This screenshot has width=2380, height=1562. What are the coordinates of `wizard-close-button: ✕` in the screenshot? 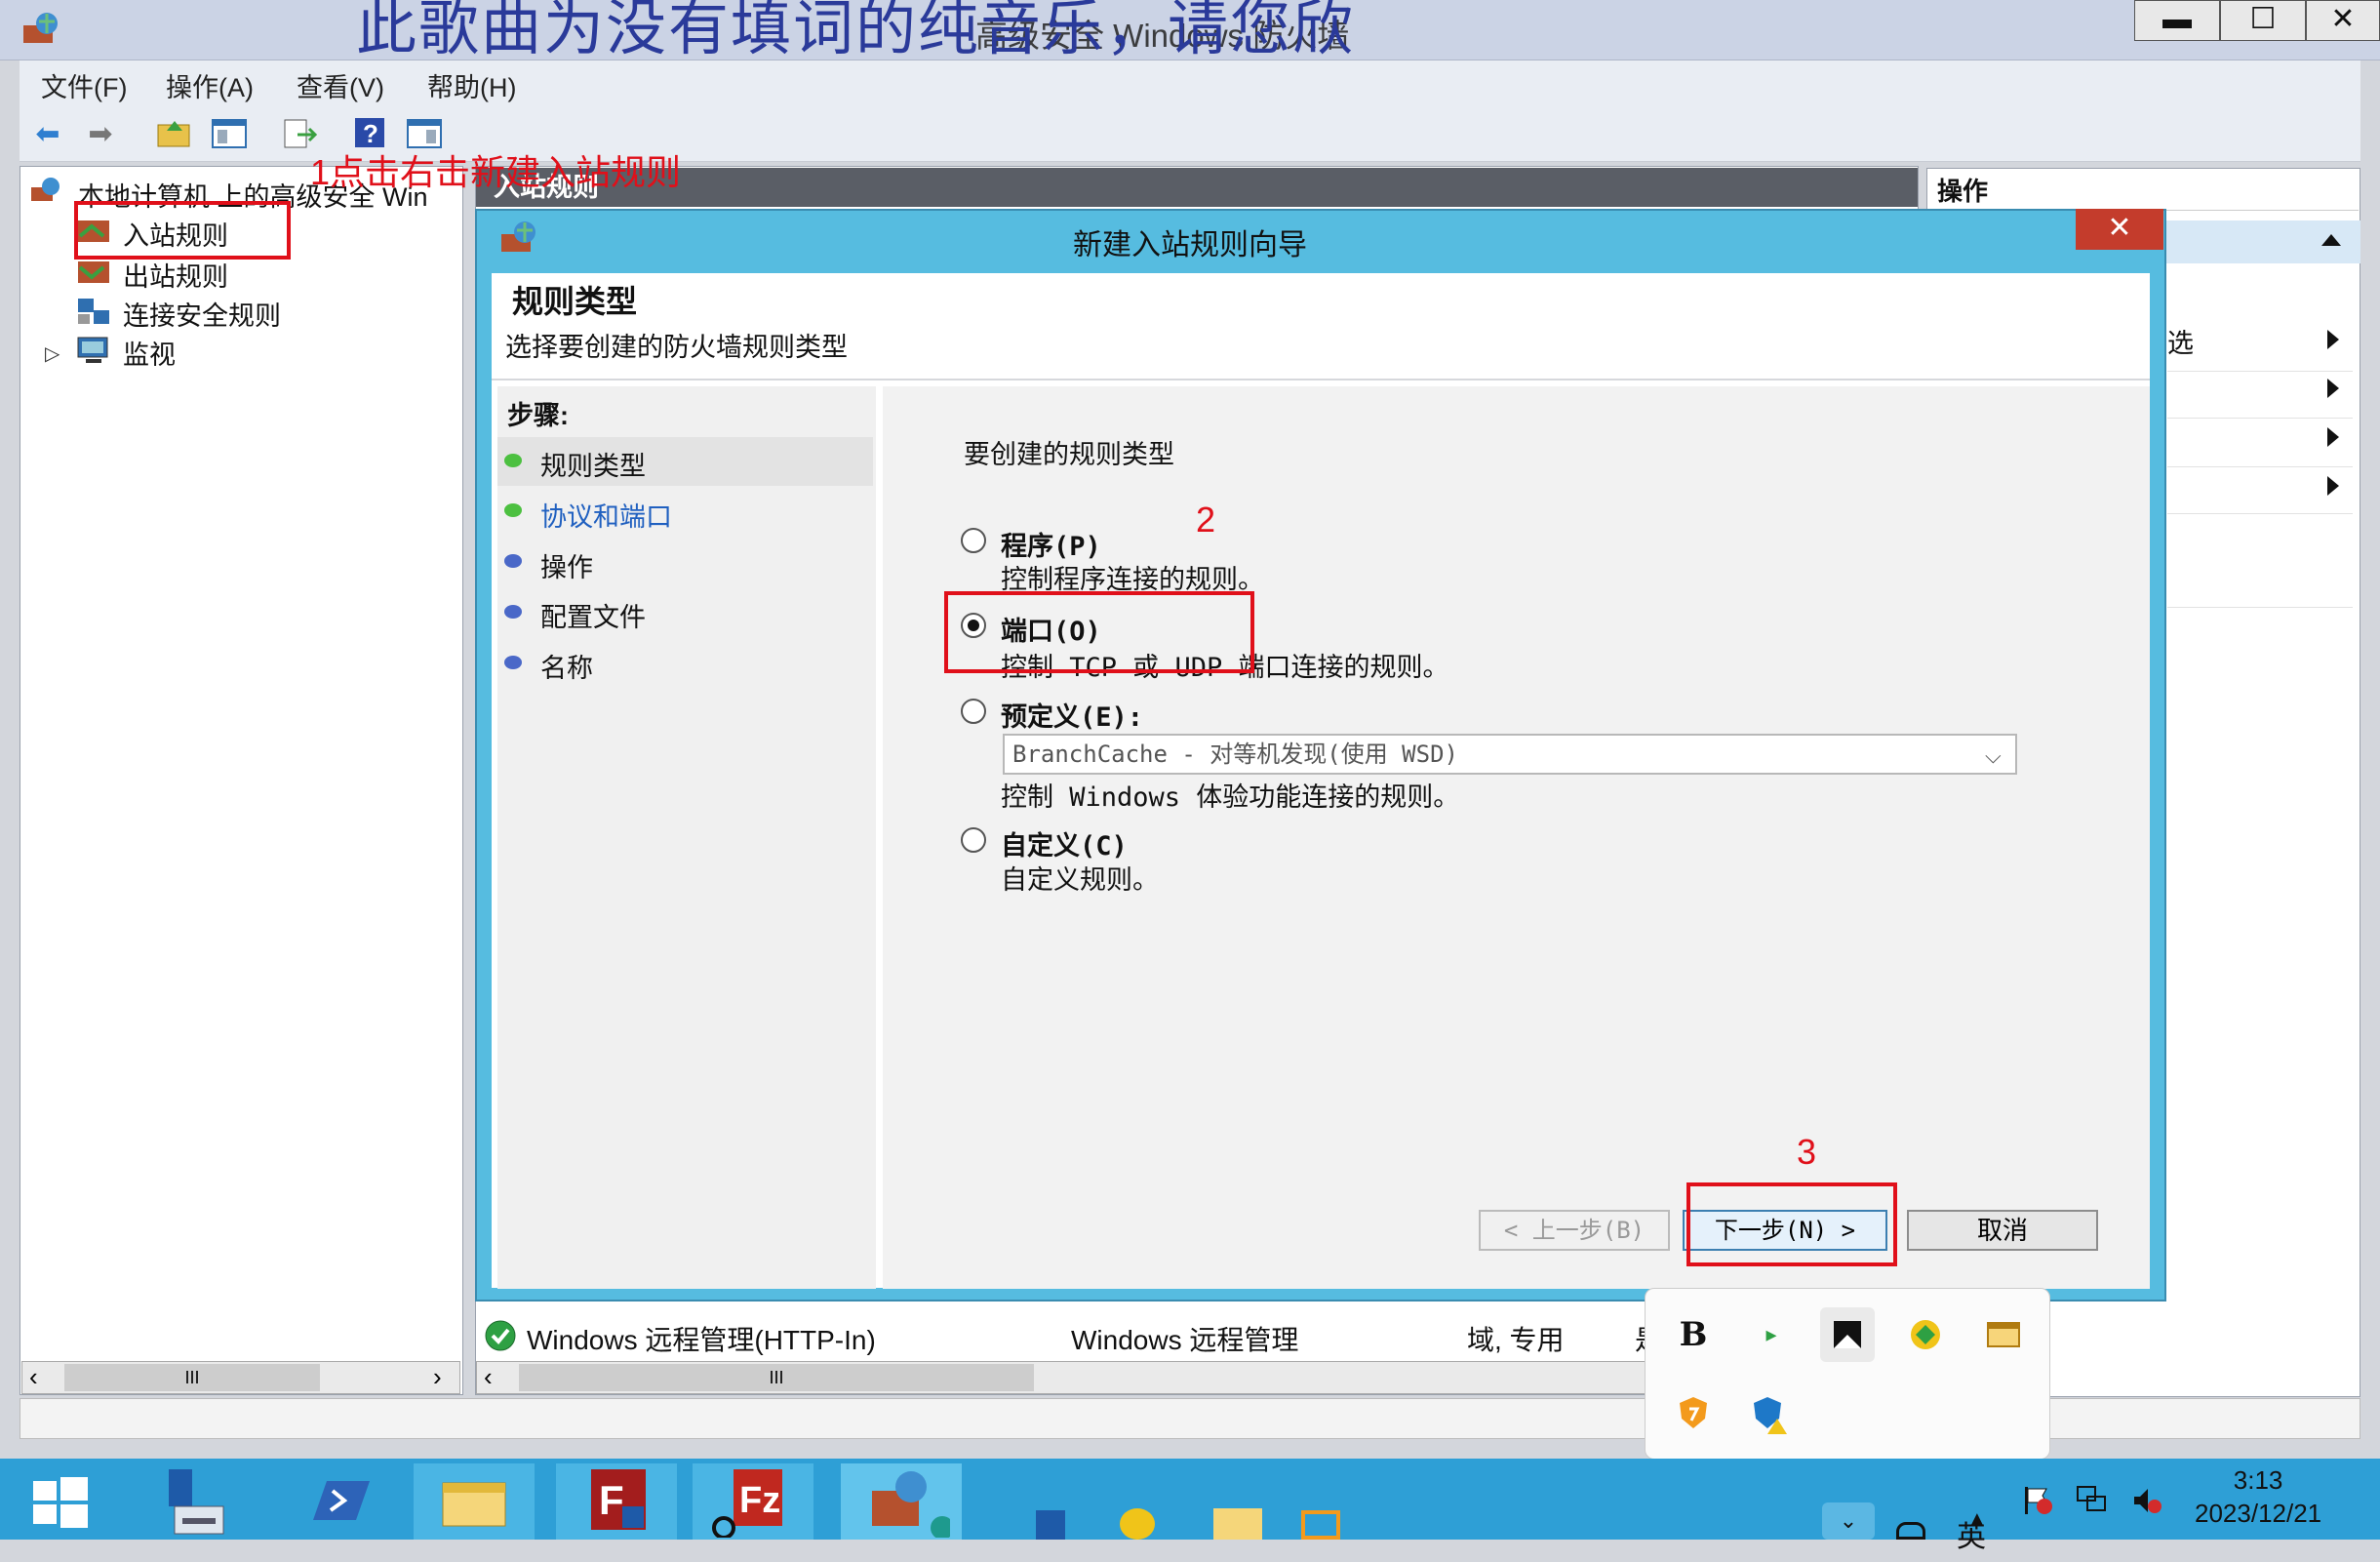 It's located at (2119, 229).